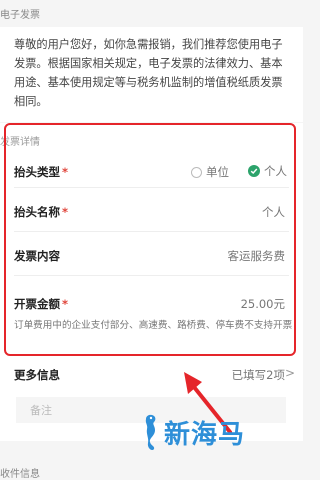 The width and height of the screenshot is (320, 480). I want to click on more-info-label: 更多信息, so click(37, 375).